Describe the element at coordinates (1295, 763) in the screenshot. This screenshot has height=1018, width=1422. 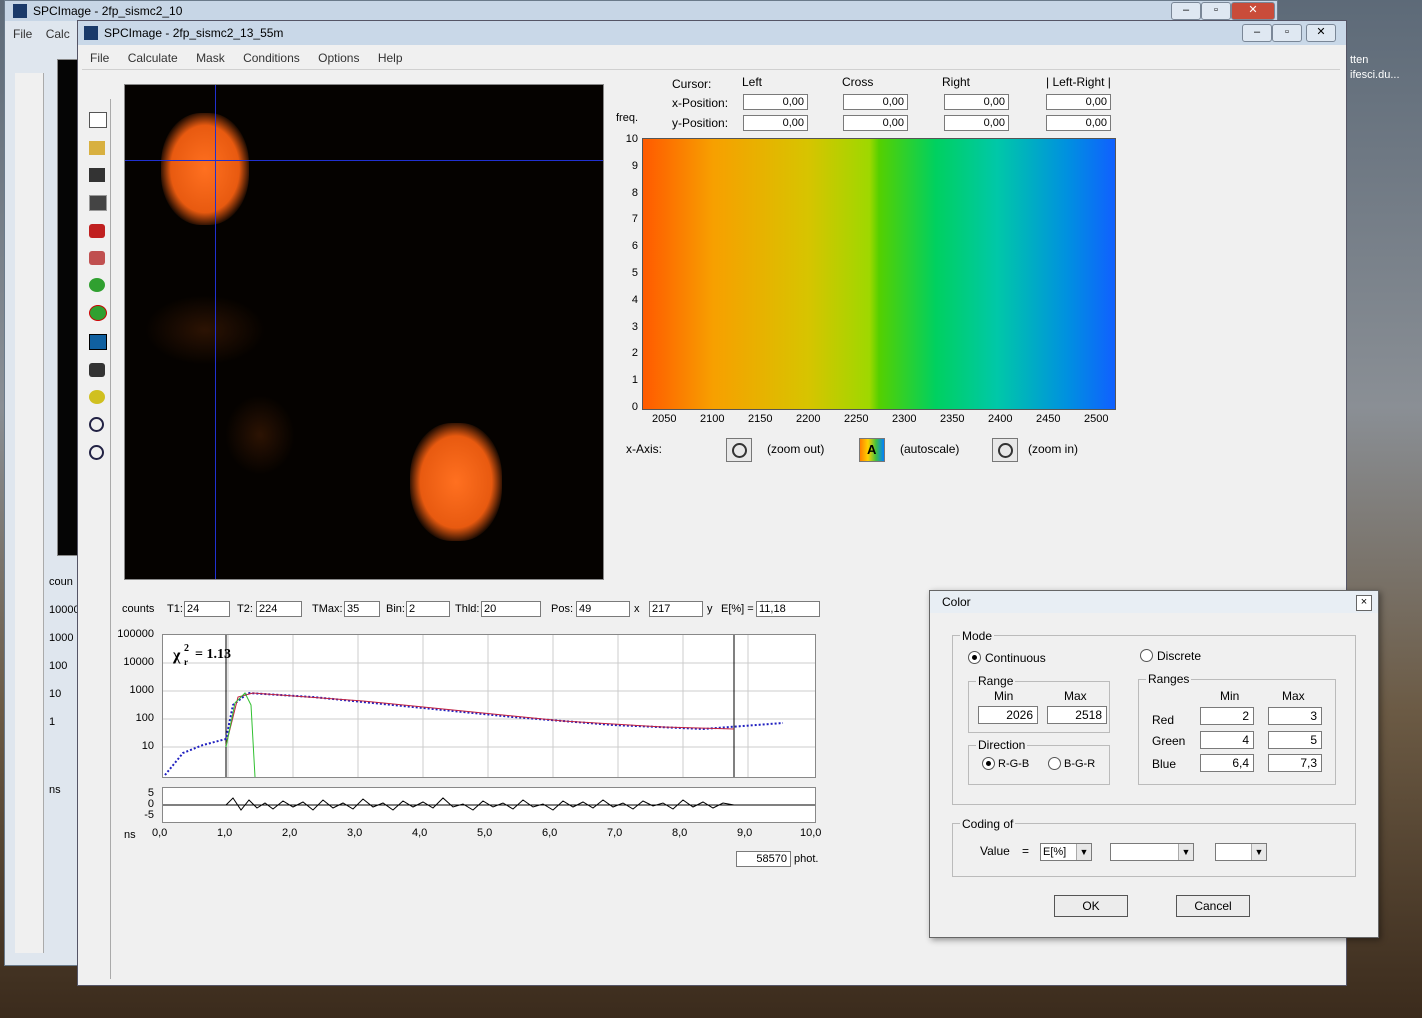
I see `blue-max-field: 7,3` at that location.